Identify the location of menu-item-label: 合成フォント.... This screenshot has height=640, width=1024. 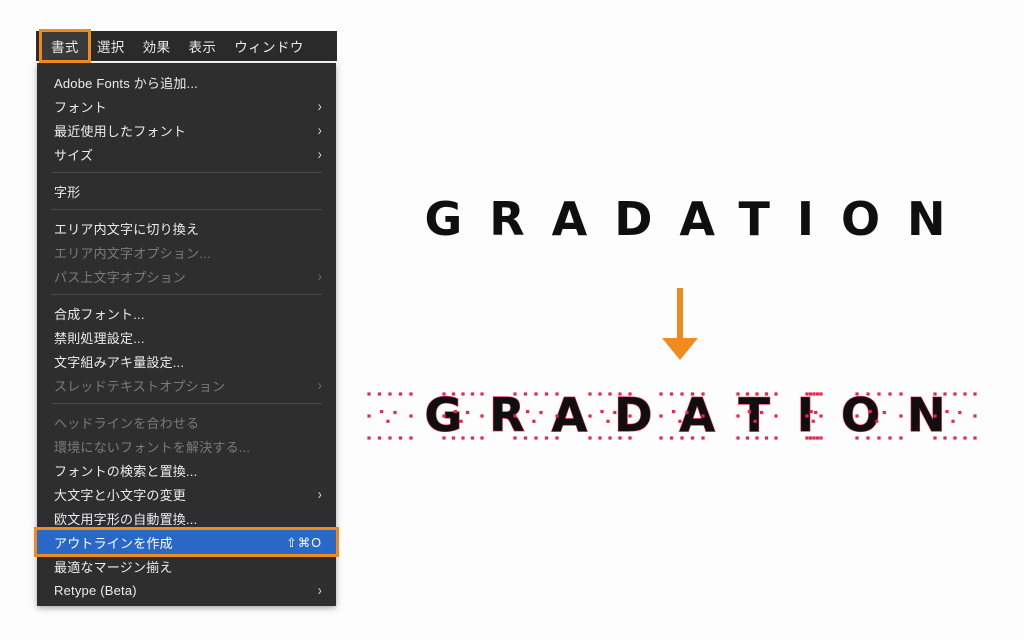
(99, 314).